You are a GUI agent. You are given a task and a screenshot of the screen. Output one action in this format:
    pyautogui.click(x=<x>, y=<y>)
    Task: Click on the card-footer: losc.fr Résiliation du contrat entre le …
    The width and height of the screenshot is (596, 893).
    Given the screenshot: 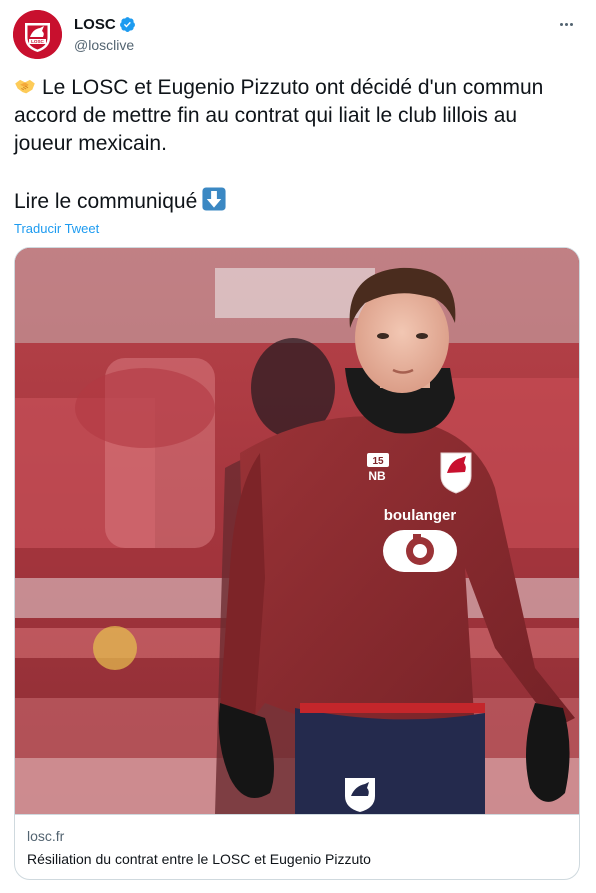 What is the action you would take?
    pyautogui.click(x=297, y=846)
    